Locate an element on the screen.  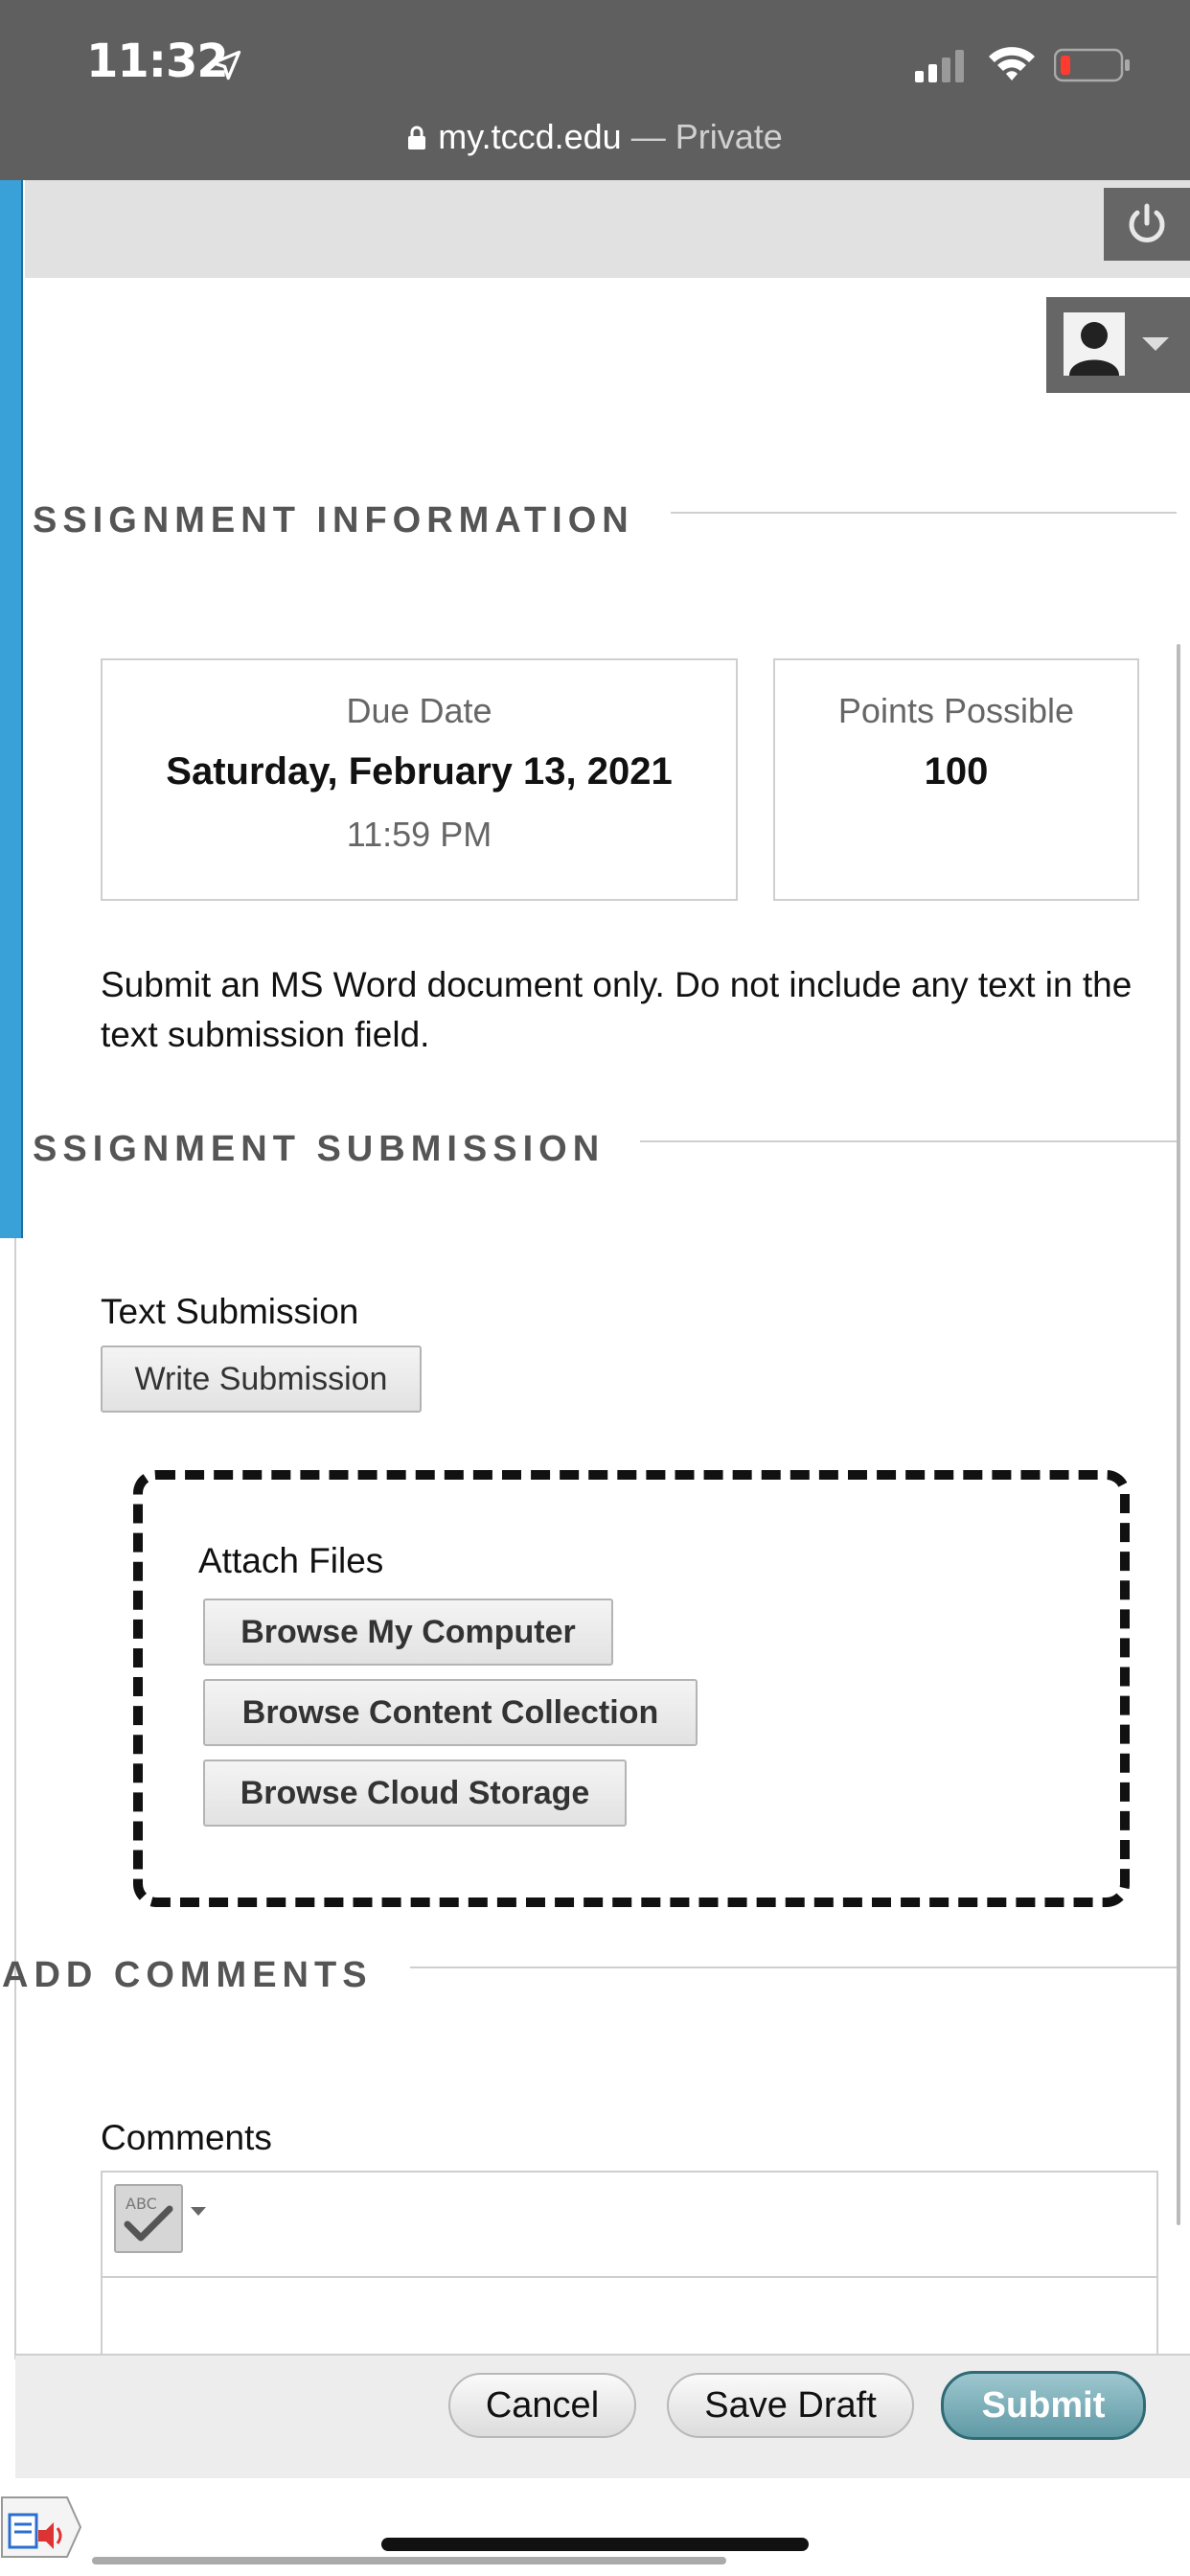
spellcheck-icon: ABC is located at coordinates (148, 2218).